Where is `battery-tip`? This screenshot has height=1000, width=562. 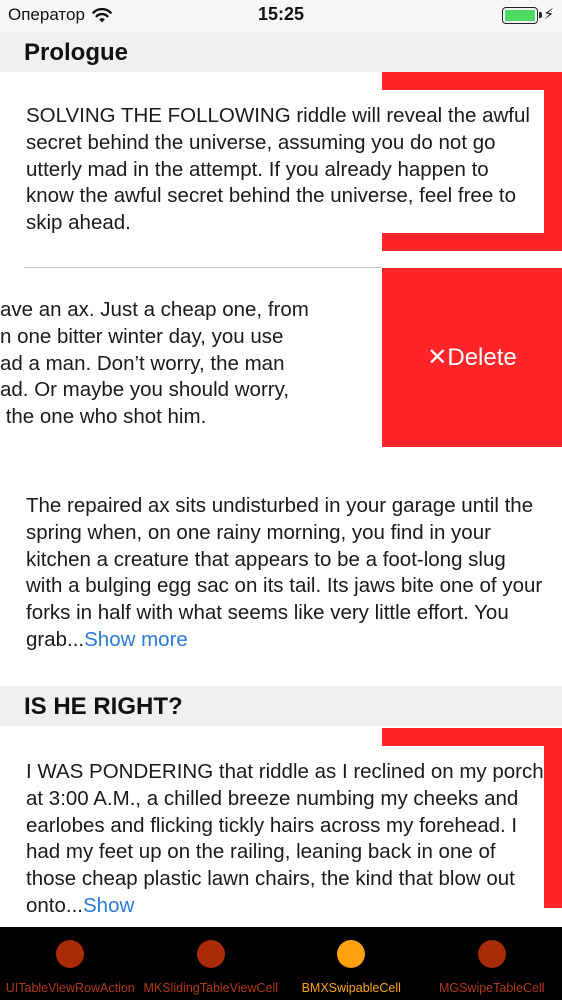
battery-tip is located at coordinates (540, 15).